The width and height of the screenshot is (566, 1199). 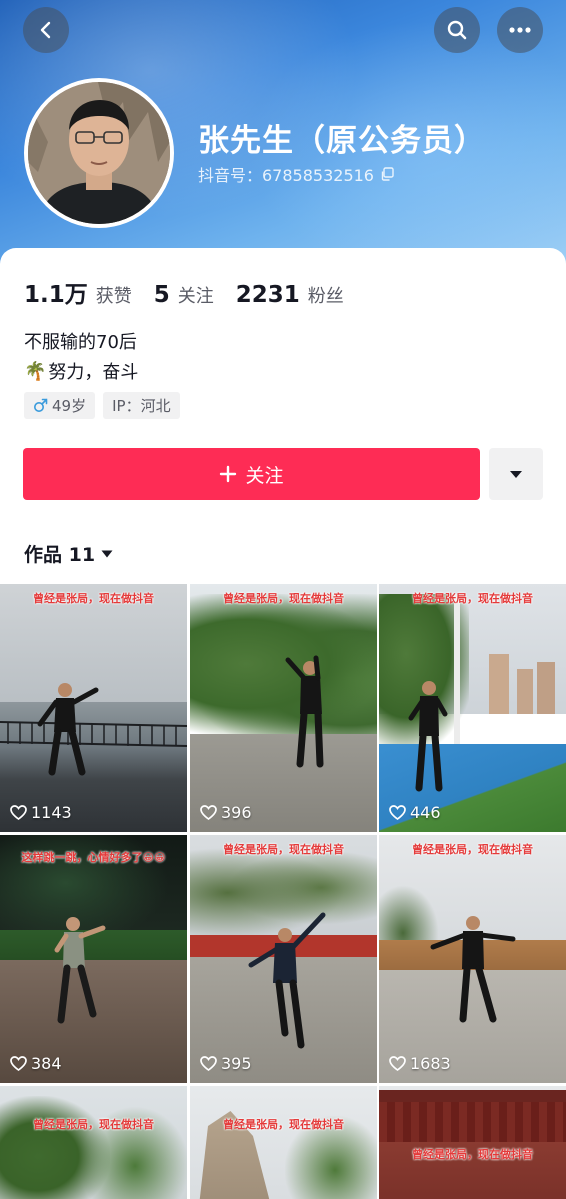 I want to click on plus-icon, so click(x=228, y=474).